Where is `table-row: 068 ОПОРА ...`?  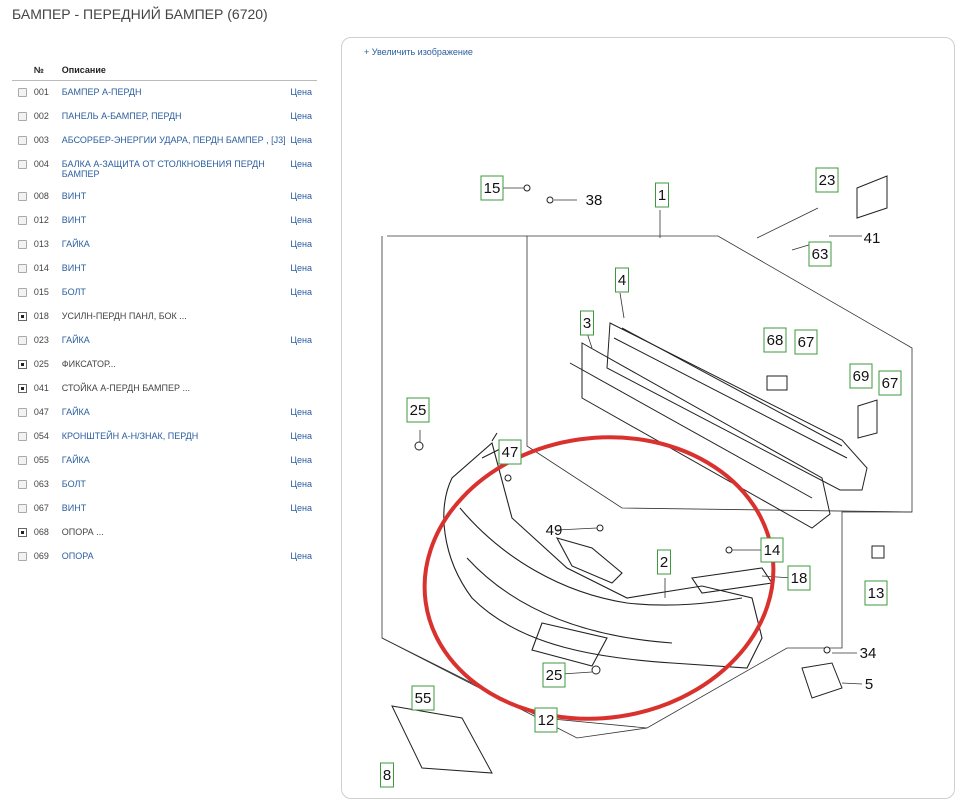
table-row: 068 ОПОРА ... is located at coordinates (164, 533).